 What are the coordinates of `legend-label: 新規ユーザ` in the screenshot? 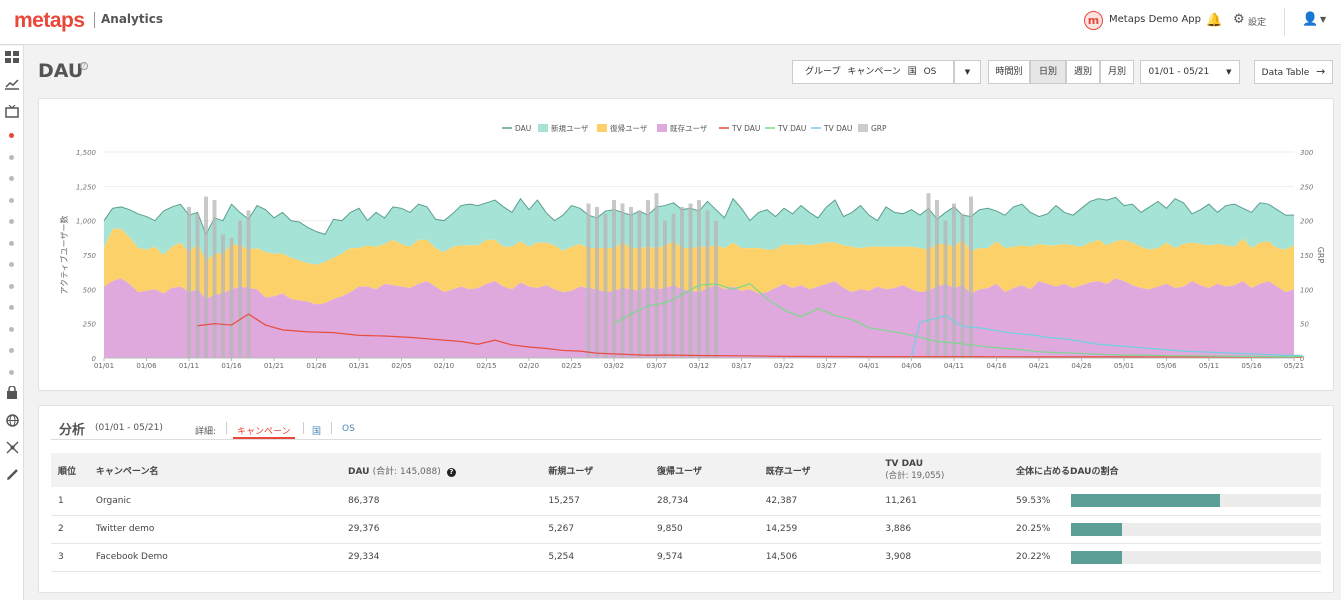 It's located at (570, 128).